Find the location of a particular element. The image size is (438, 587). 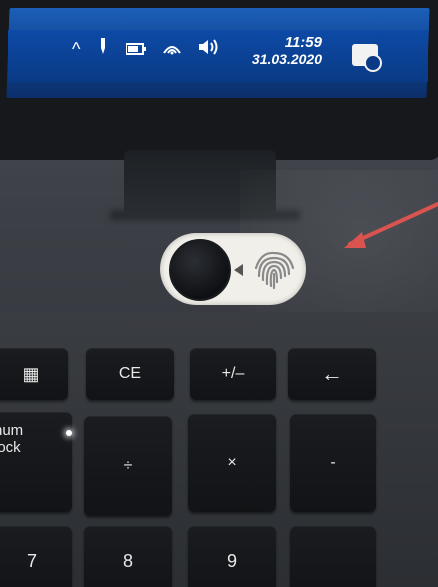

keypad-key is located at coordinates (333, 556).